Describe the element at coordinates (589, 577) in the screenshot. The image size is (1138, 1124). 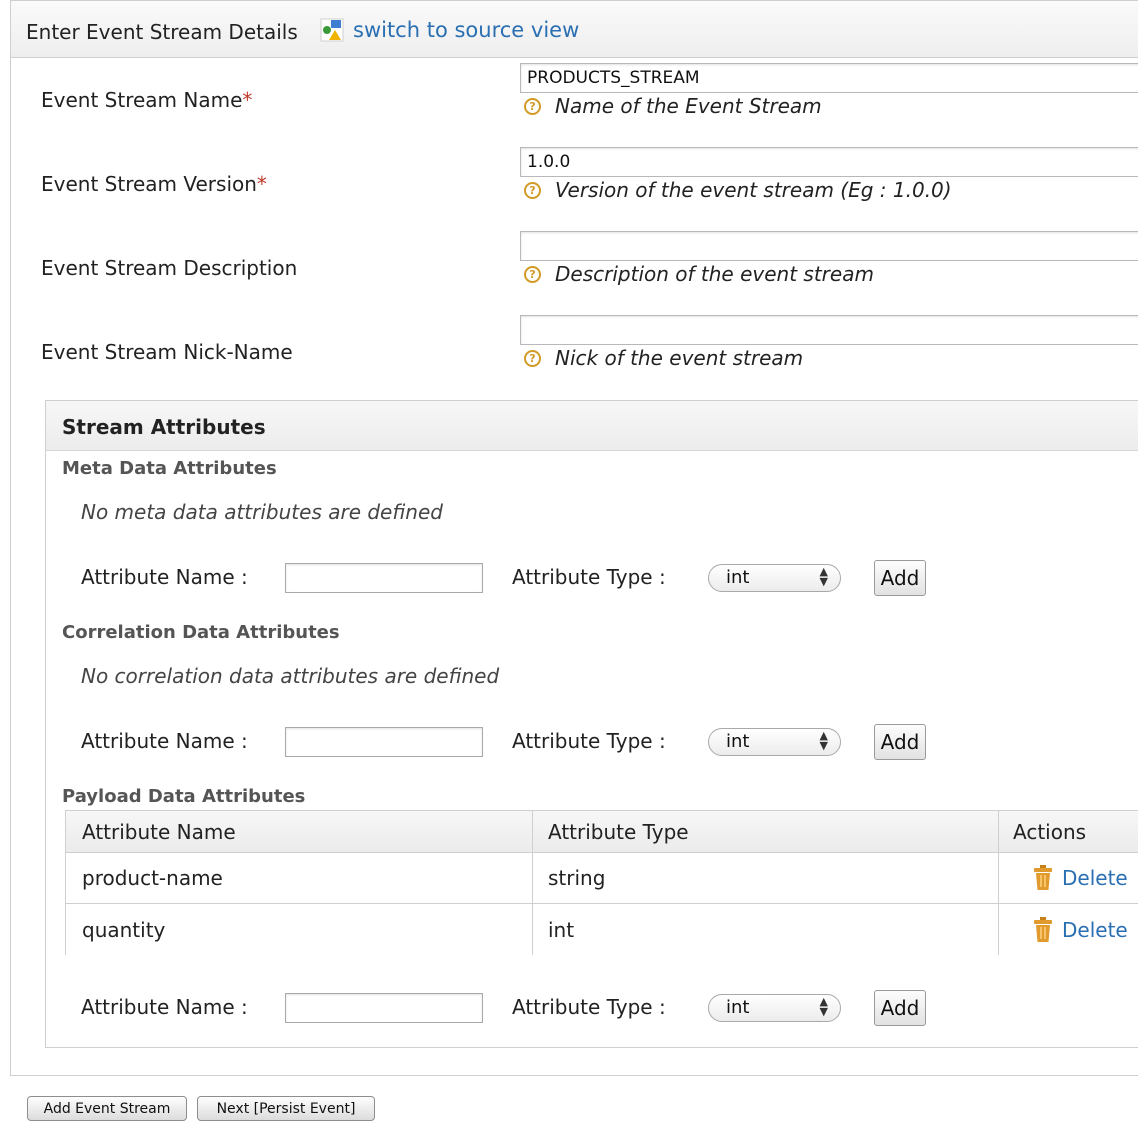
I see `meta-attribute-type-label: Attribute Type :` at that location.